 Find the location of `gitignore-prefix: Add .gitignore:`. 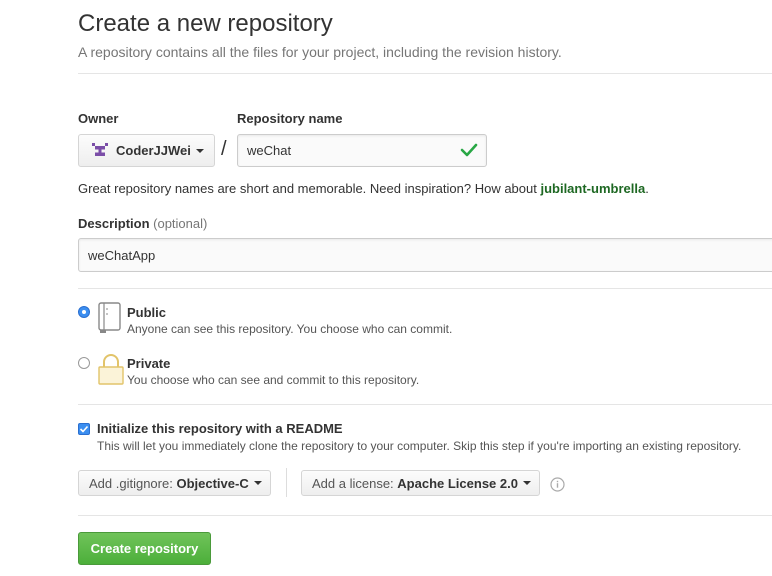

gitignore-prefix: Add .gitignore: is located at coordinates (131, 483).